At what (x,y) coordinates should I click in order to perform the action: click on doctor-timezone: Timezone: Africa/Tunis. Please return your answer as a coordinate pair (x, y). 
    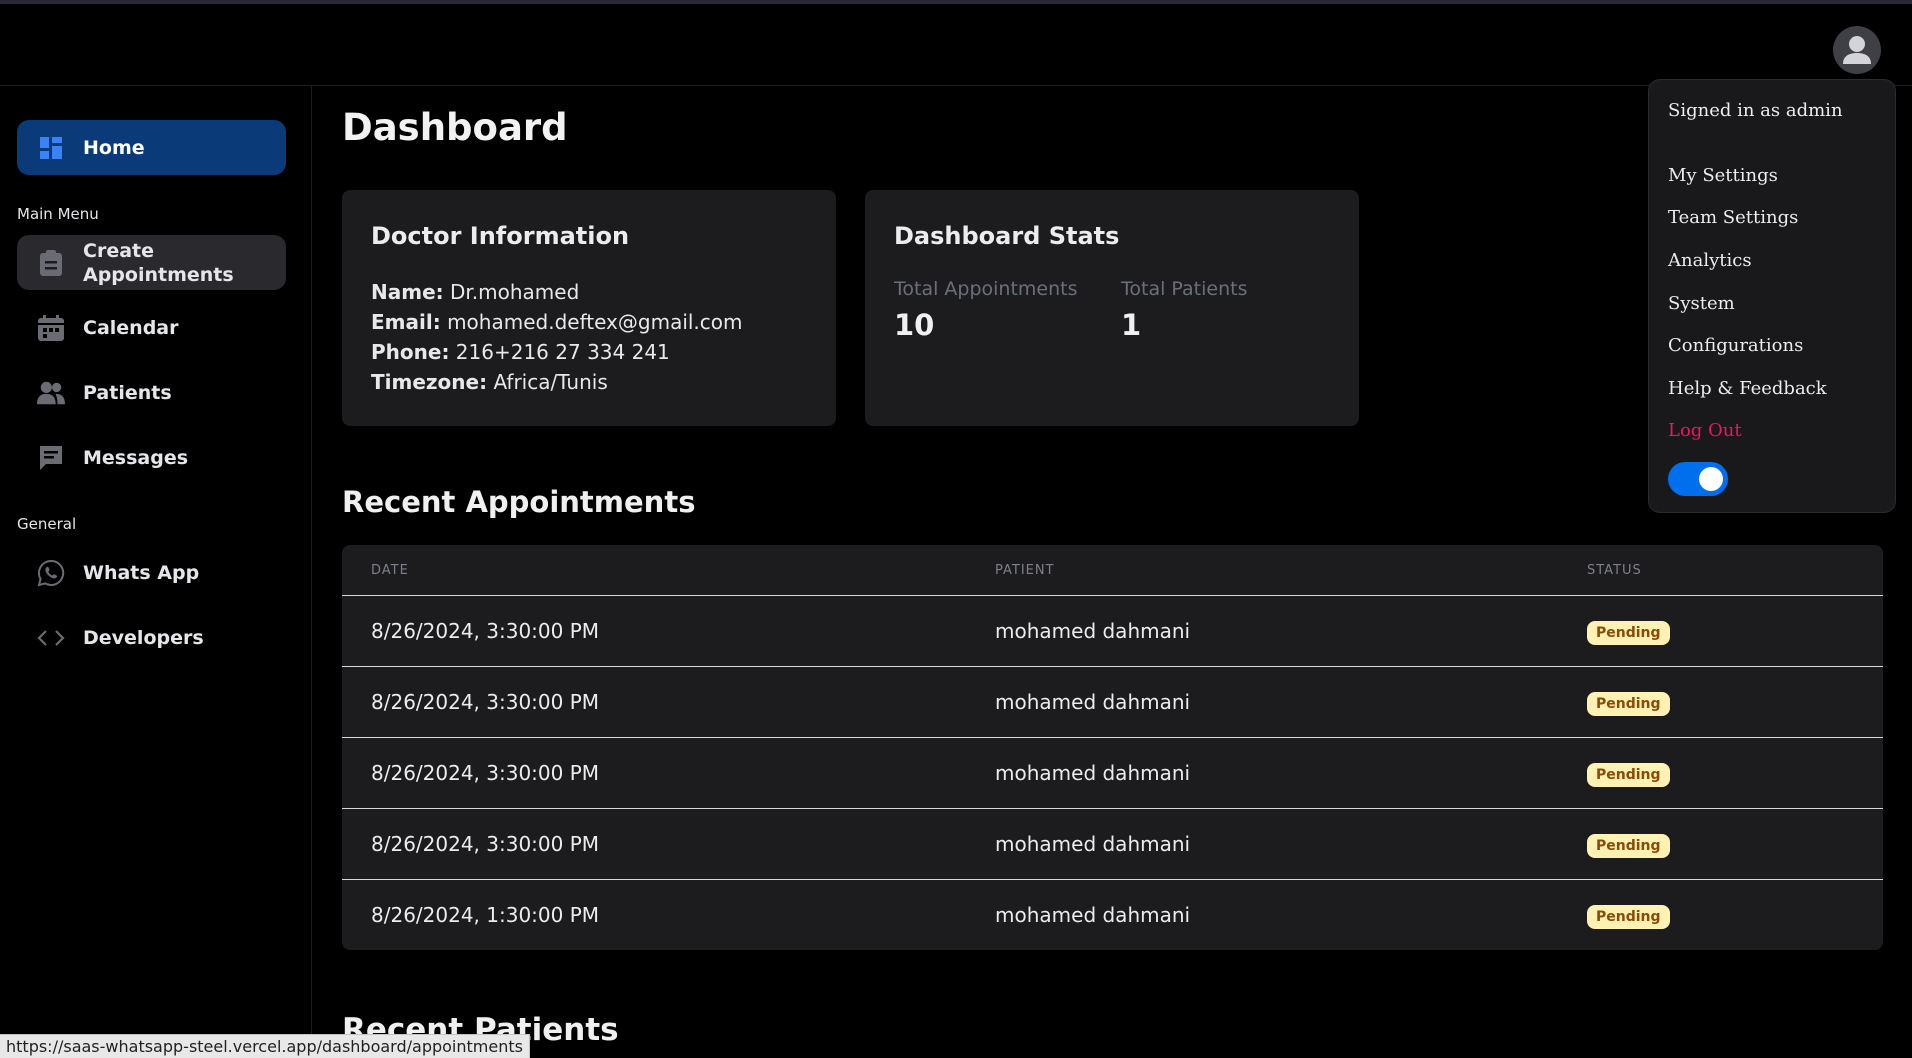
    Looking at the image, I should click on (489, 382).